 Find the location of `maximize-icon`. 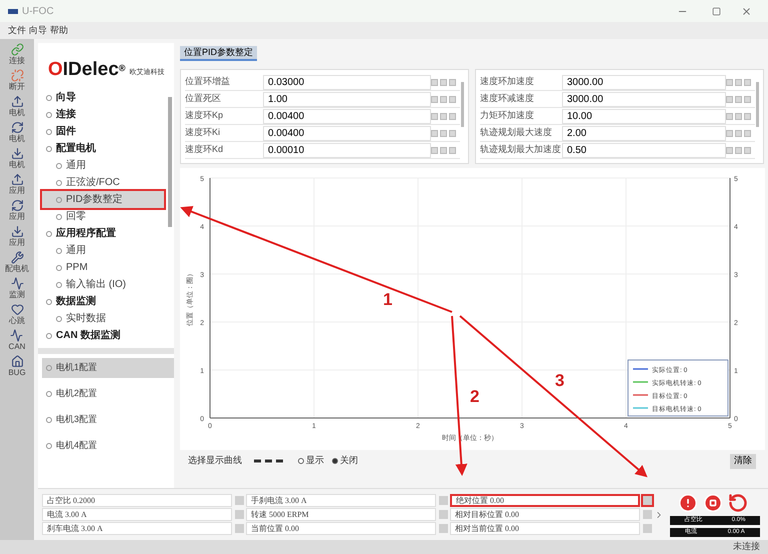

maximize-icon is located at coordinates (716, 11).